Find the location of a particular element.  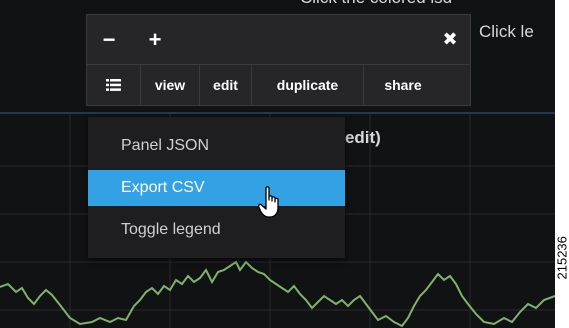

panel-menu-top-row: − + ✖ is located at coordinates (278, 40).